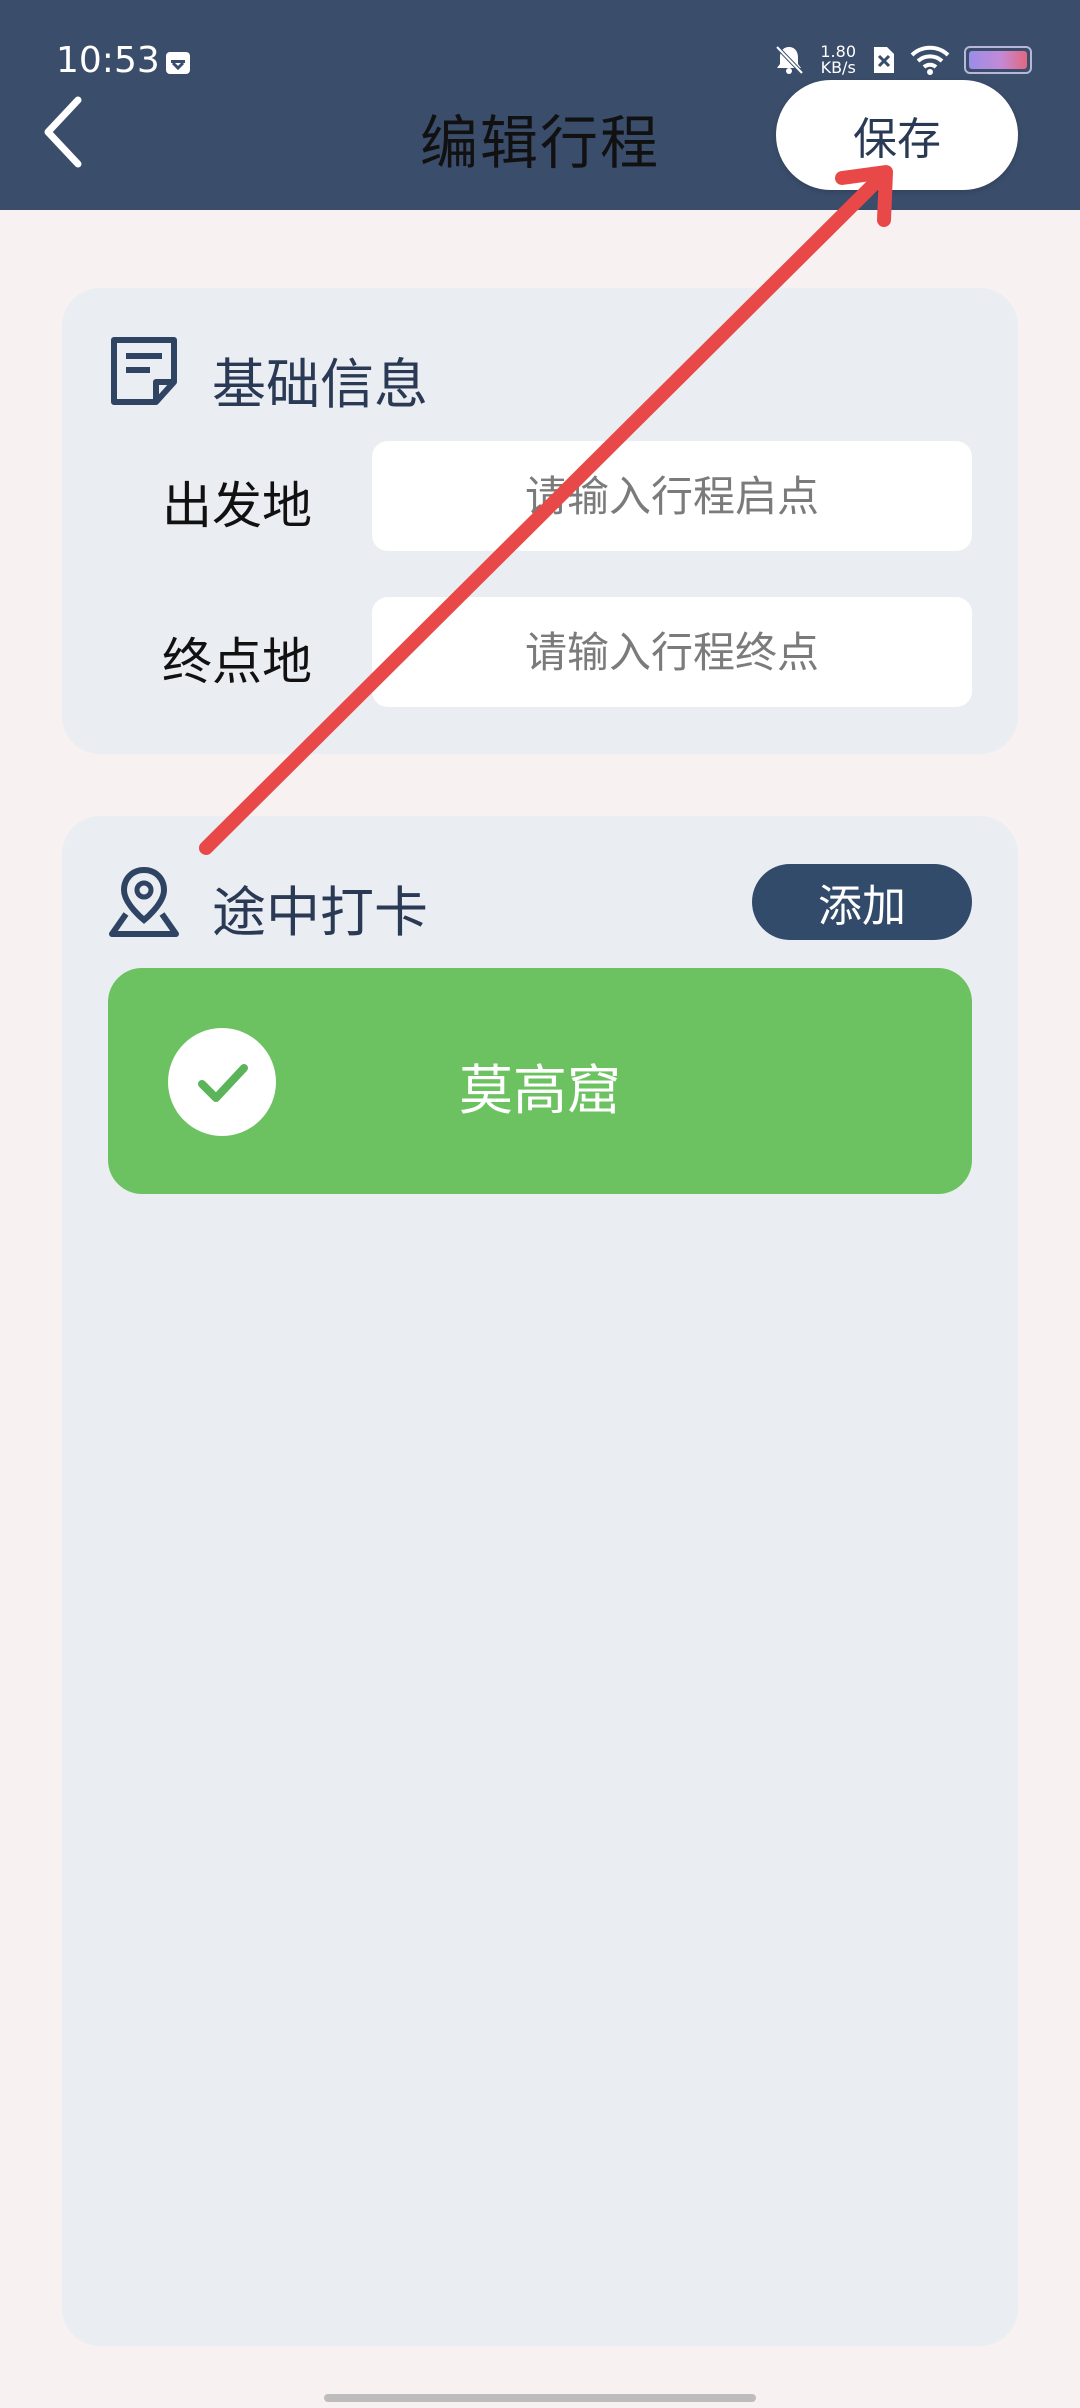 This screenshot has height=2408, width=1080. Describe the element at coordinates (884, 60) in the screenshot. I see `no-sim-icon` at that location.